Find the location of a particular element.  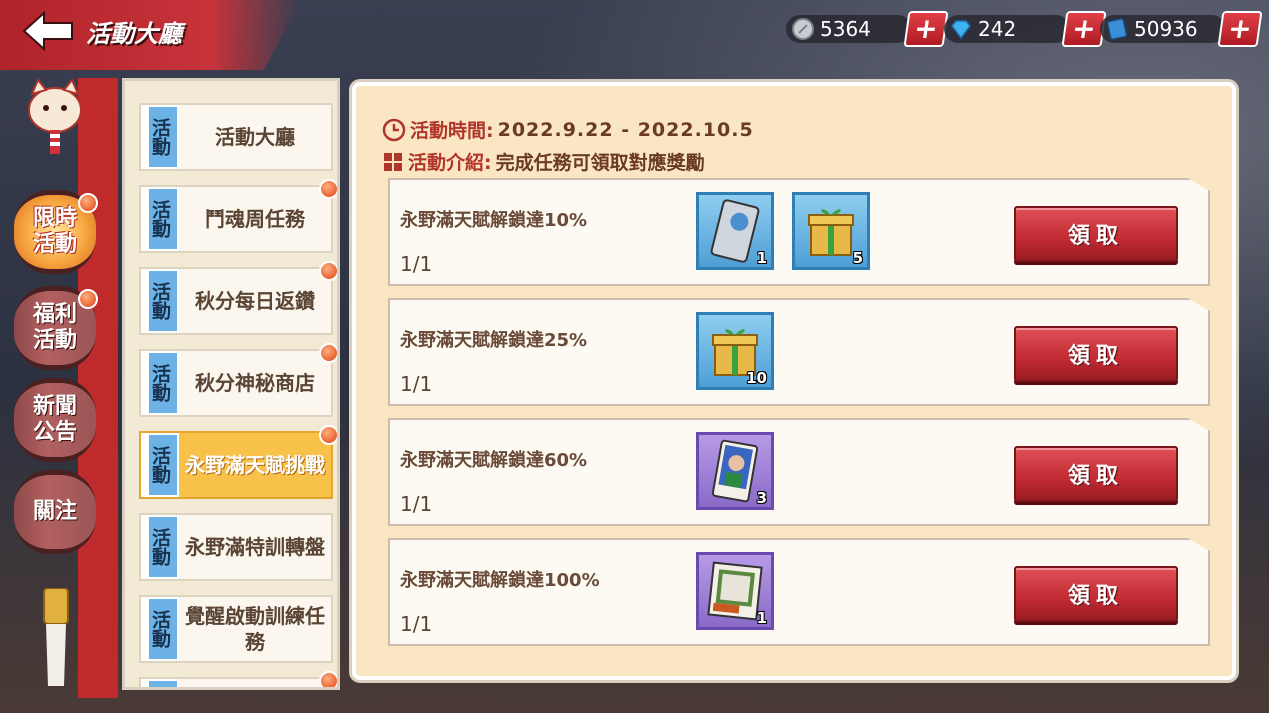

activity-label: 永野滿特訓轉盤 is located at coordinates (255, 547).